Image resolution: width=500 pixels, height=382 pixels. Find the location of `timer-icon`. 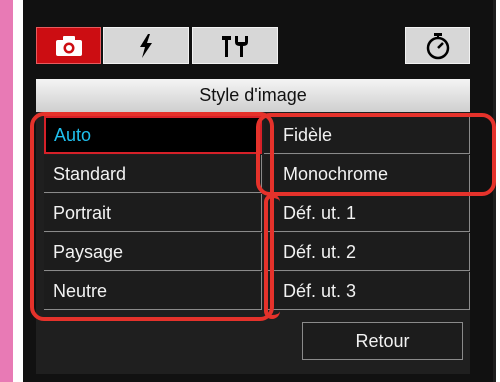

timer-icon is located at coordinates (437, 45).